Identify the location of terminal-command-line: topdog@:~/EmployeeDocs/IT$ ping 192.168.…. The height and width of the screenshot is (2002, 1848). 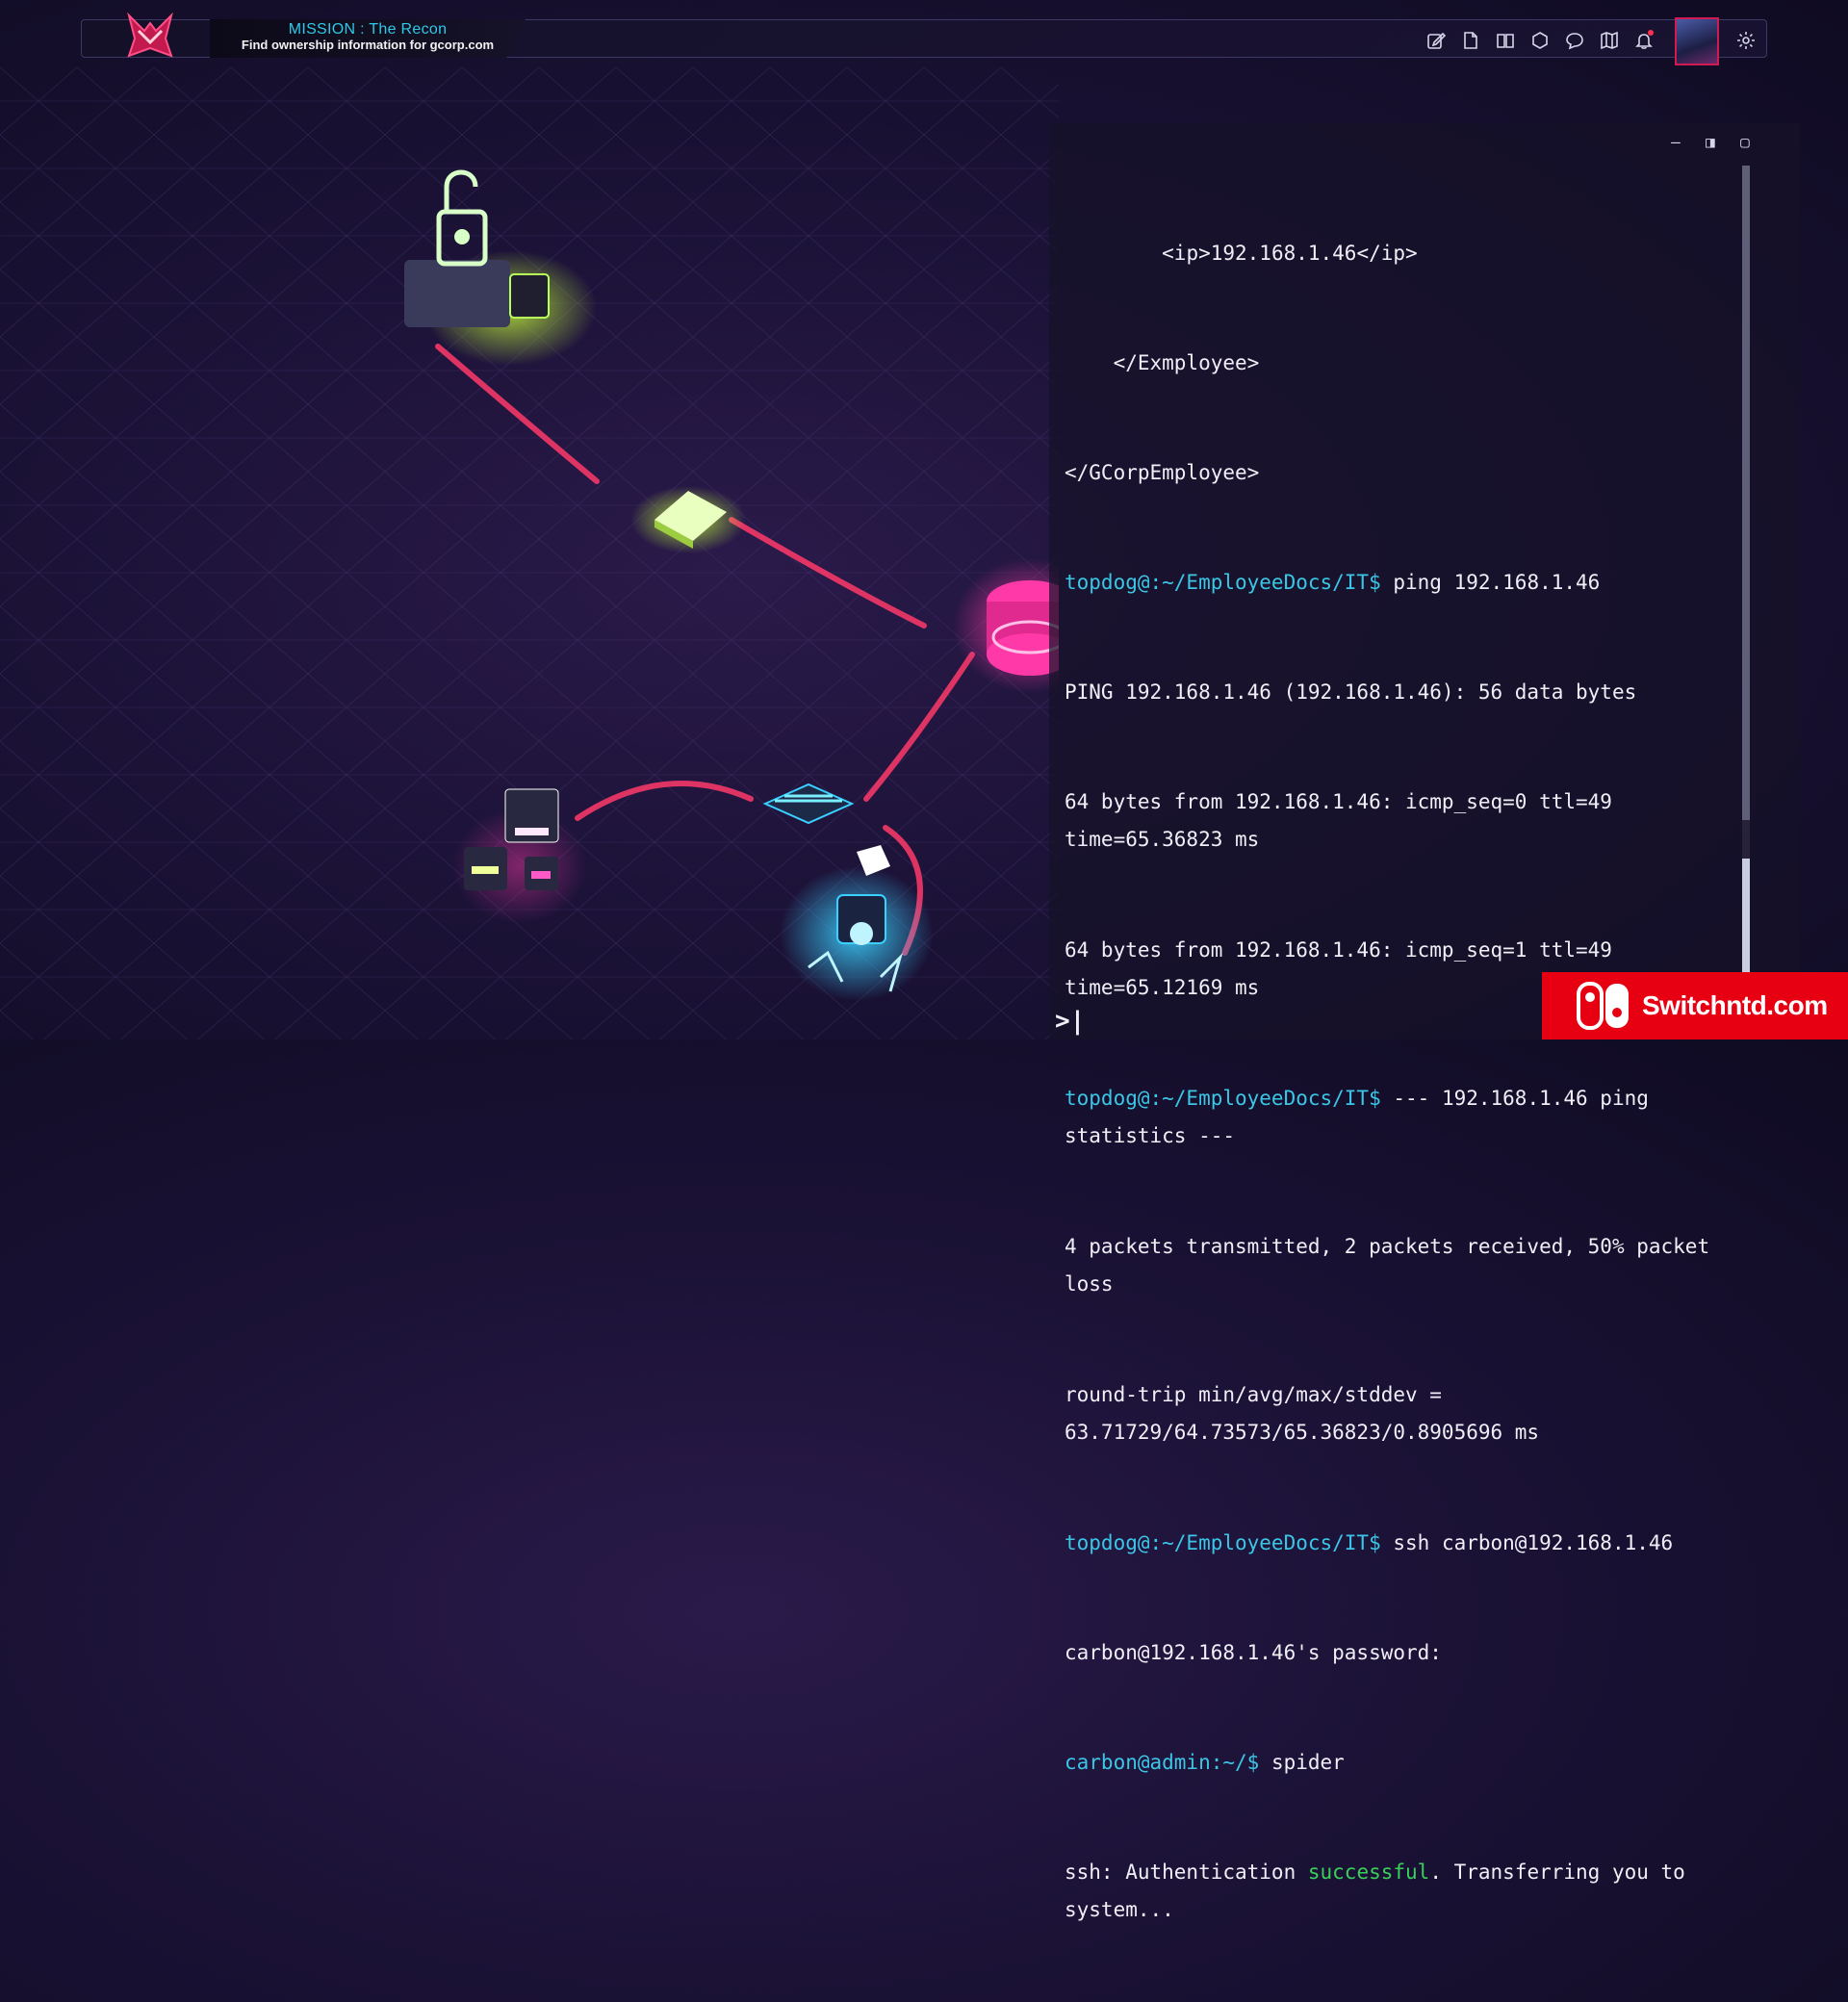
(1406, 582).